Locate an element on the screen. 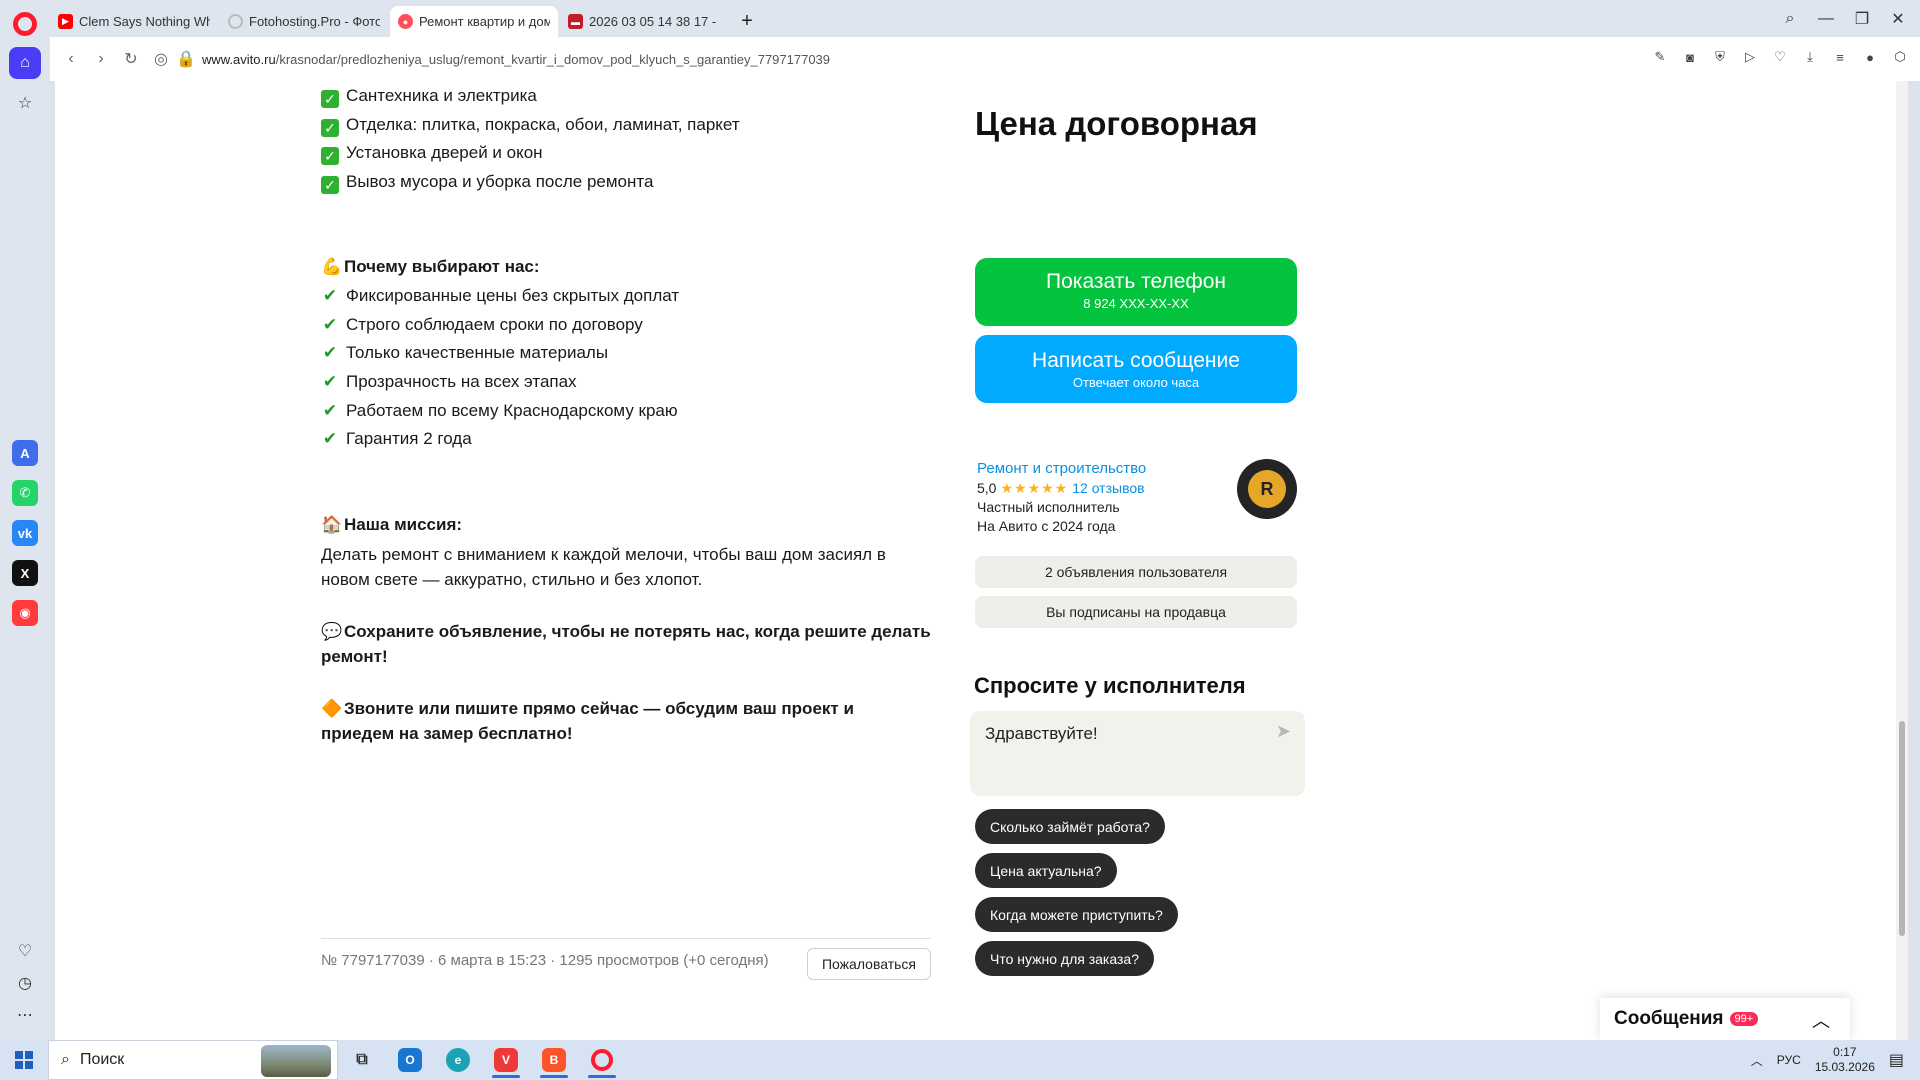  video-icon: ▬ is located at coordinates (575, 21).